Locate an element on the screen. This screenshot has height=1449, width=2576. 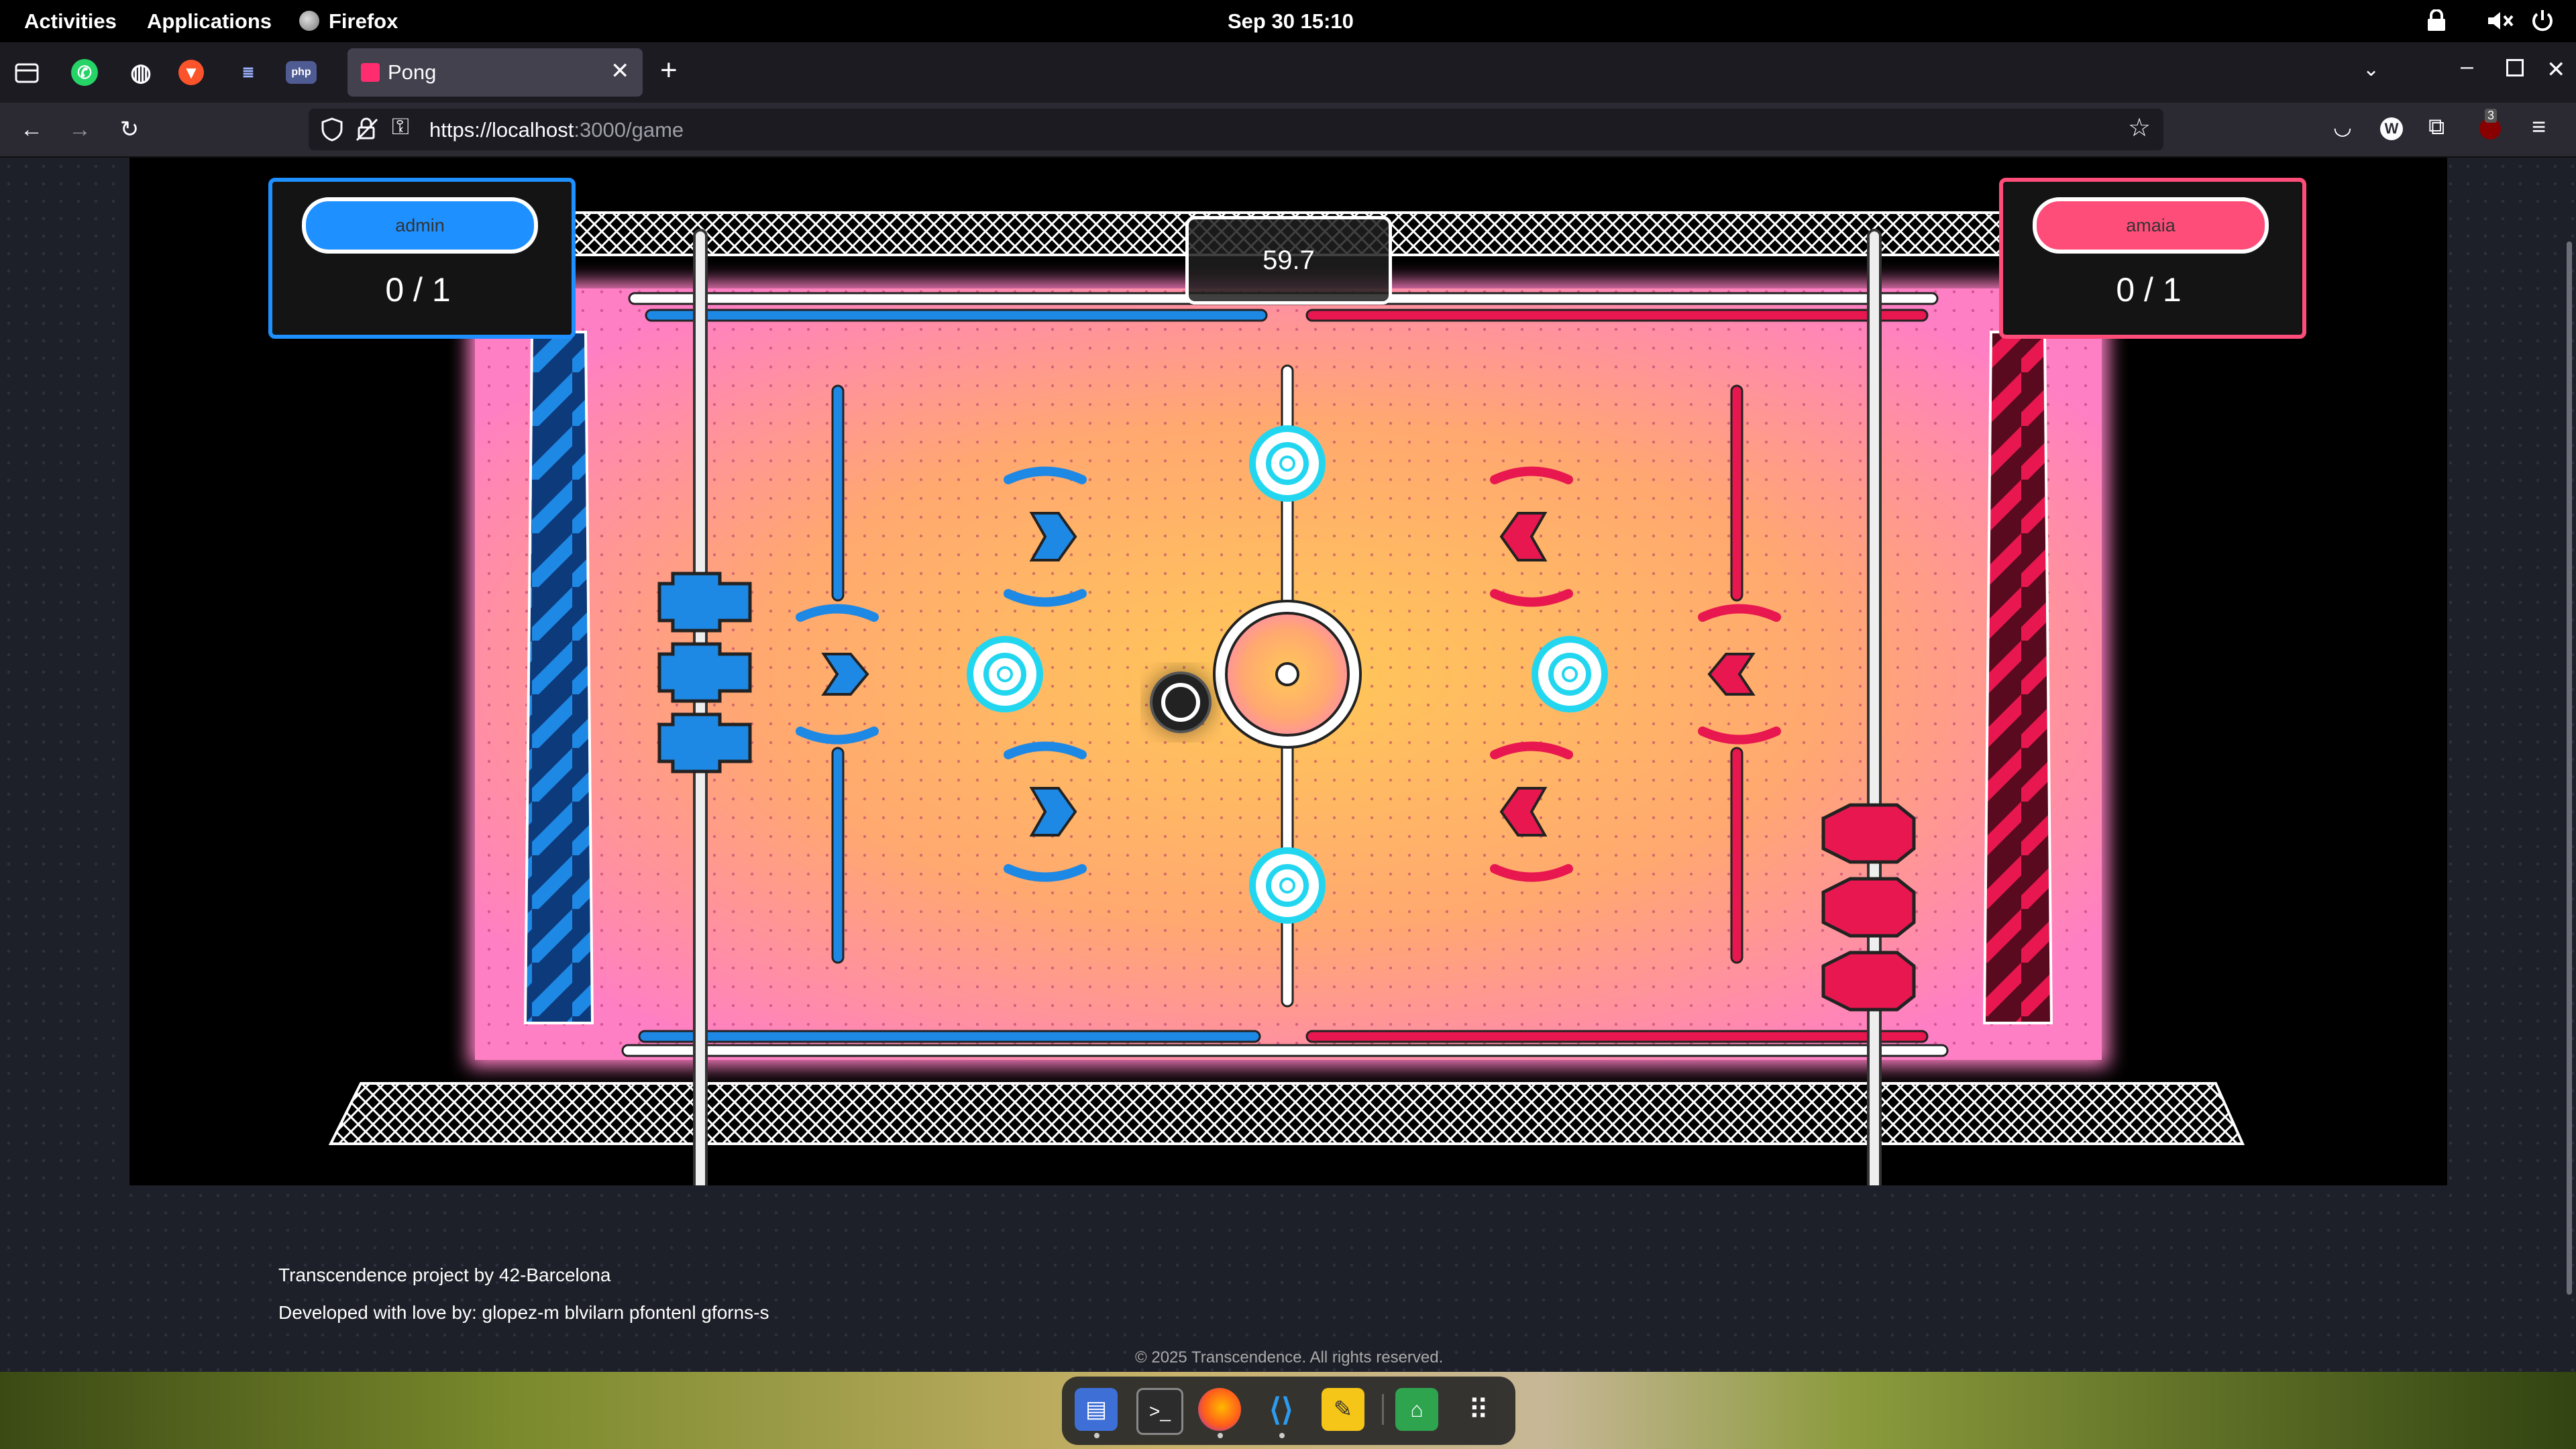
app-menu-icon: ≡ is located at coordinates (2539, 127).